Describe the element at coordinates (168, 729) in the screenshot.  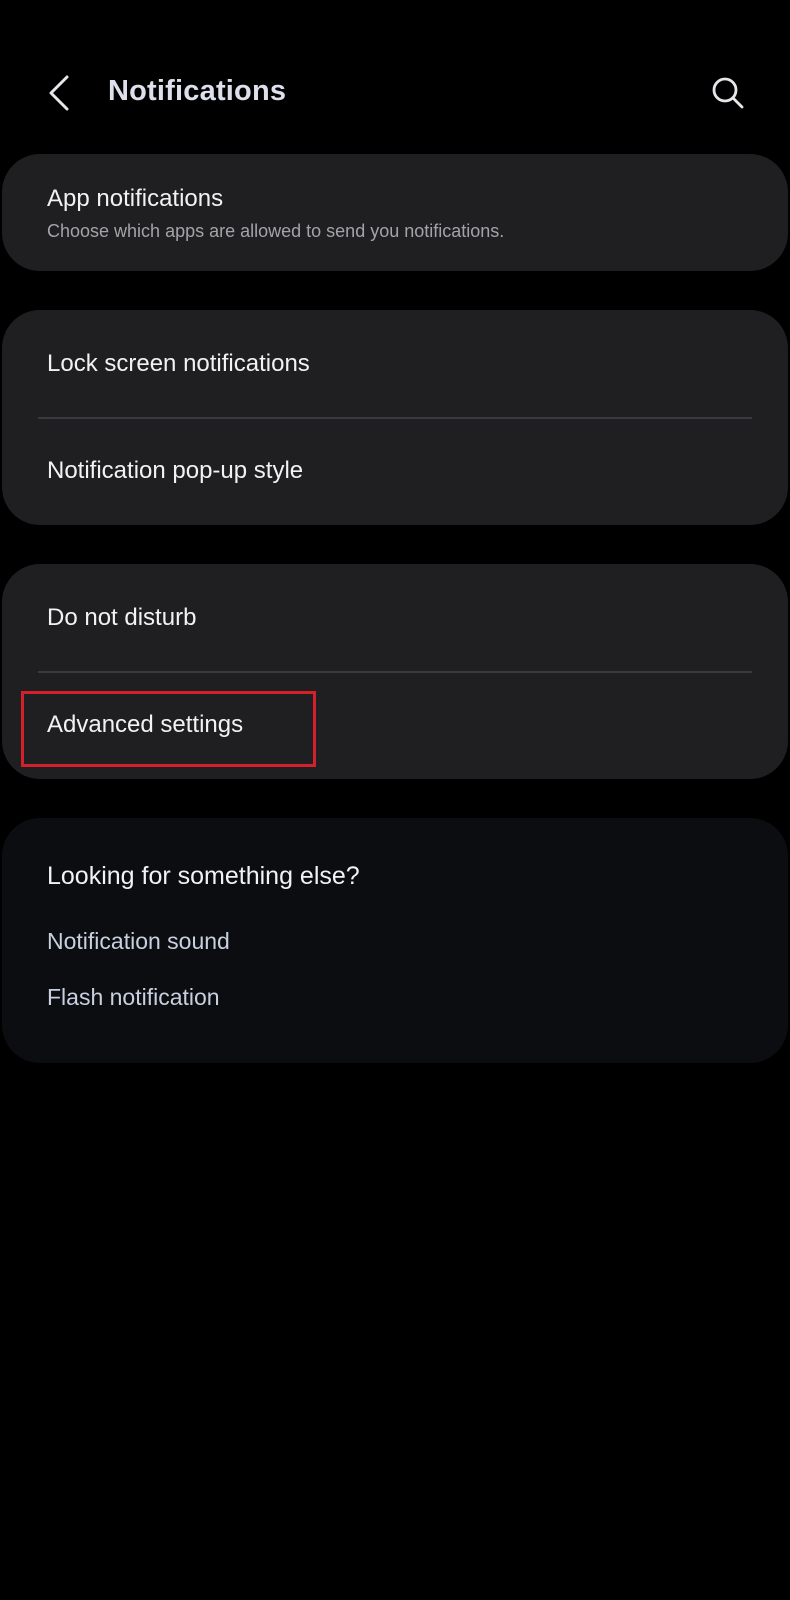
I see `highlight-box` at that location.